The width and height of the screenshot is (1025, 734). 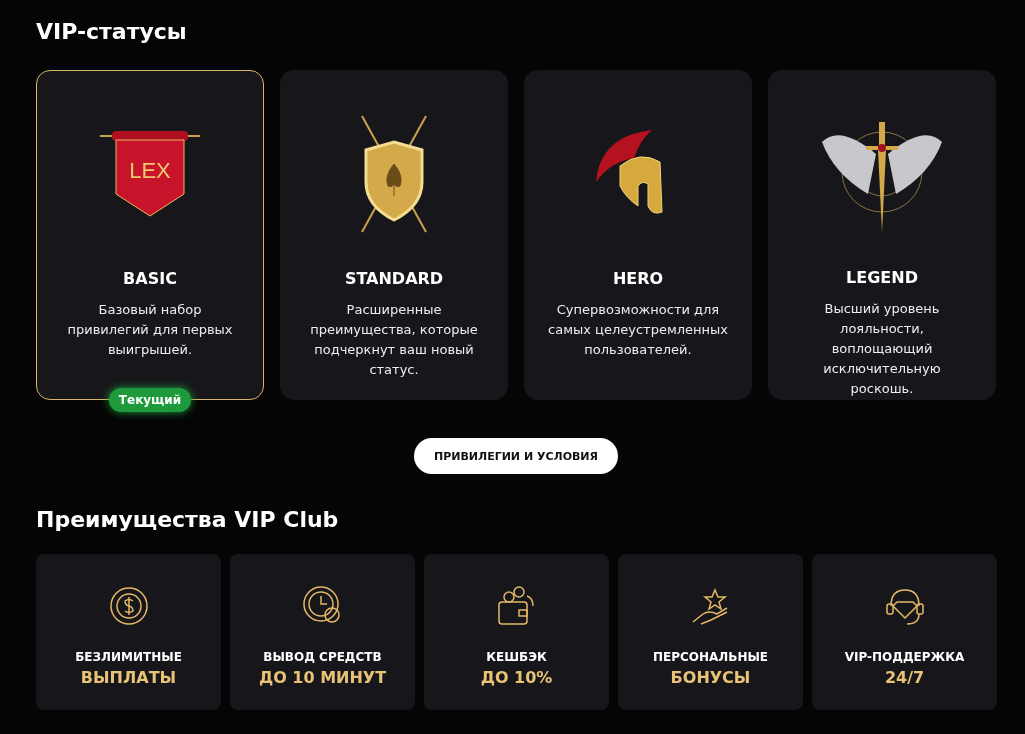 What do you see at coordinates (710, 677) in the screenshot?
I see `benefit-value: БОНУСЫ` at bounding box center [710, 677].